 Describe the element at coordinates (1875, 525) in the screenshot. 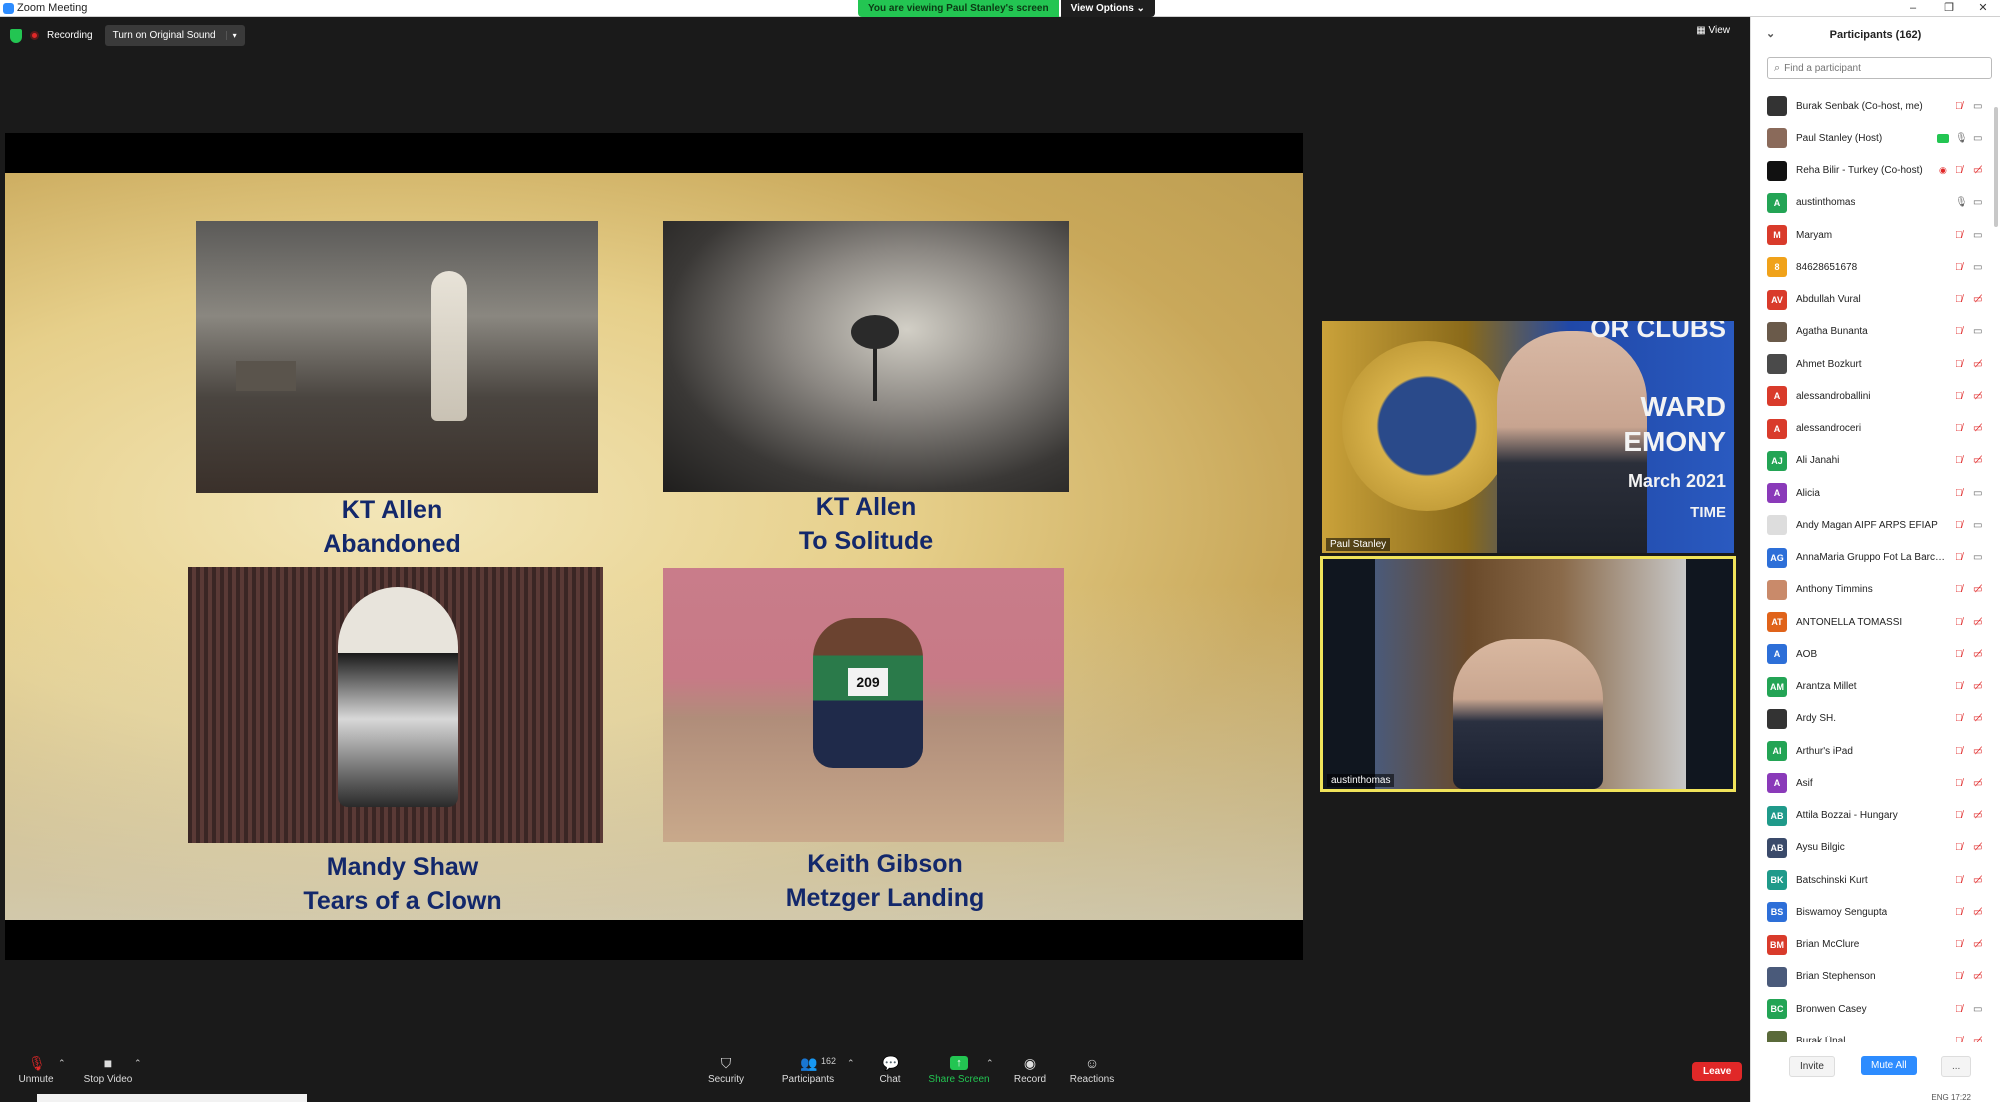

I see `participant-row: Andy Magan AIPF ARPS EFIAP 🎙̸ ▭` at that location.